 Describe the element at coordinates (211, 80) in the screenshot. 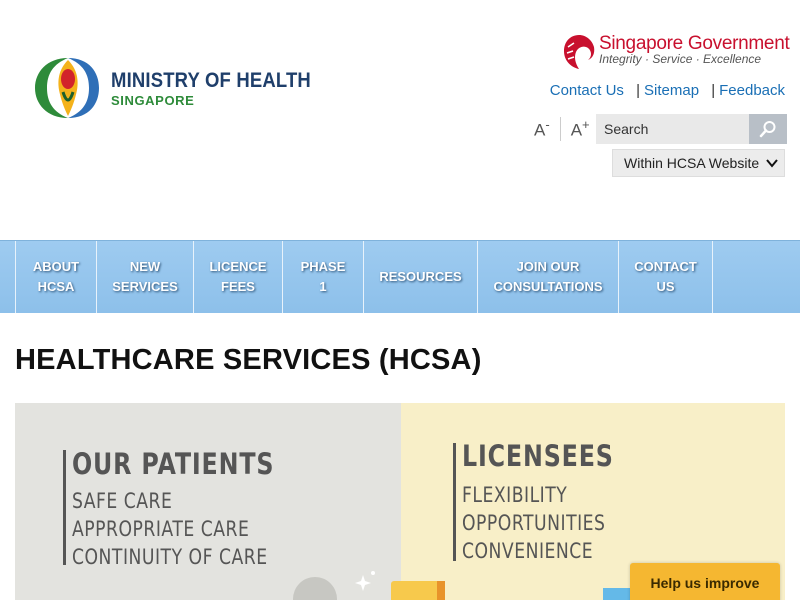

I see `moh-logo-title: MINISTRY OF HEALTH` at that location.